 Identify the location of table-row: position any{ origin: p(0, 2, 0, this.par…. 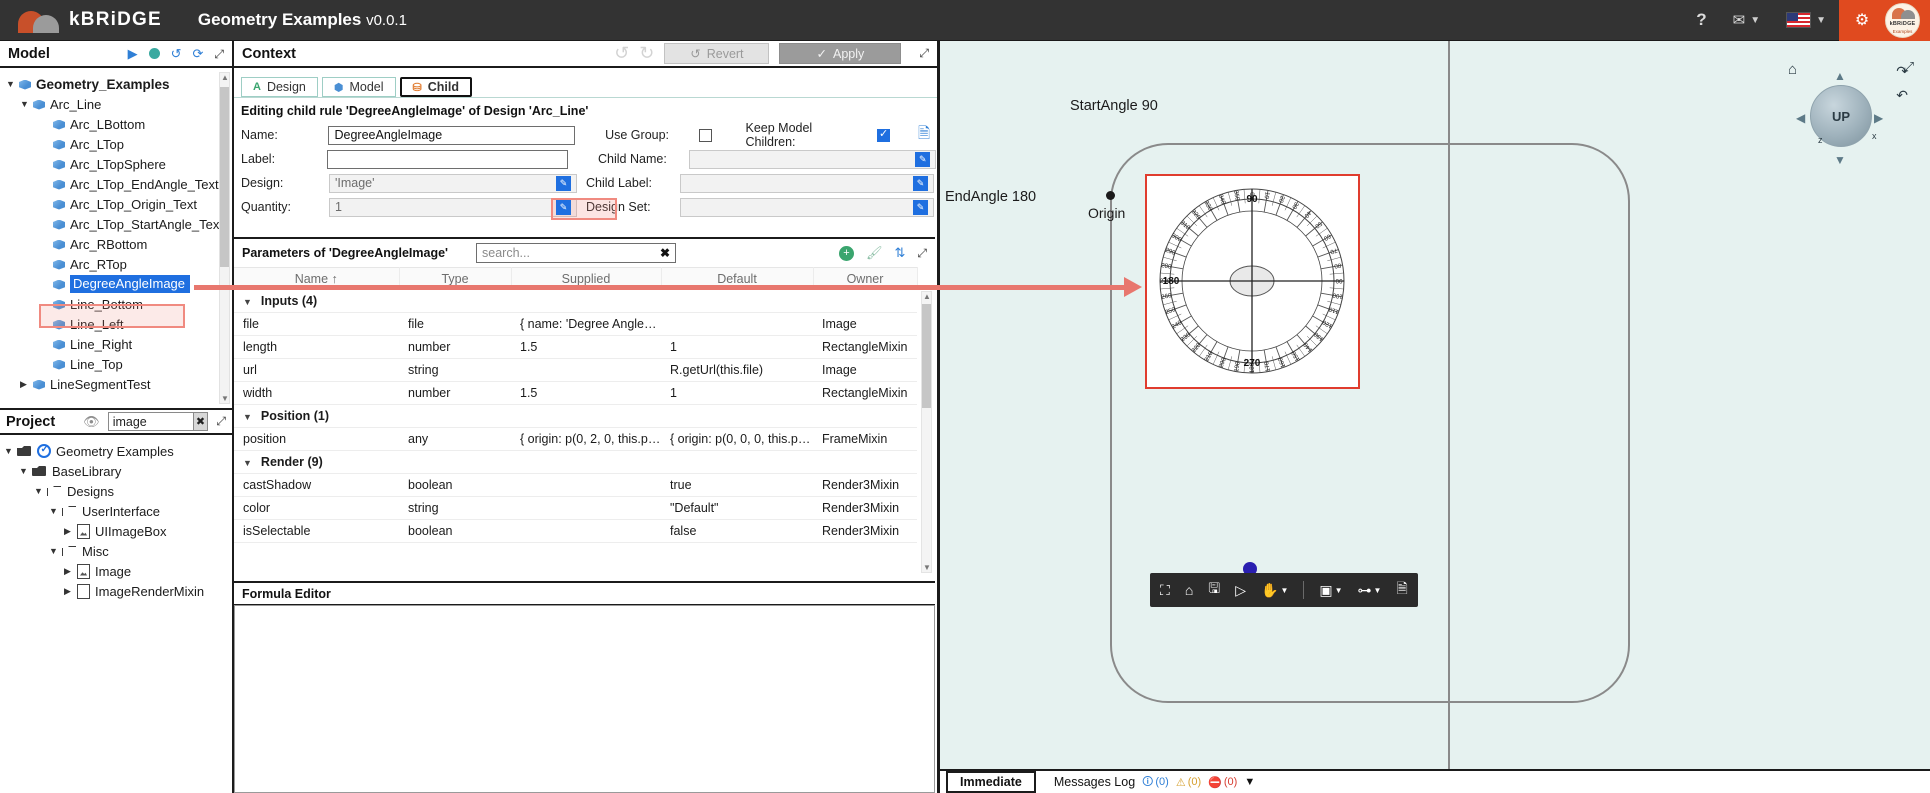
(575, 439).